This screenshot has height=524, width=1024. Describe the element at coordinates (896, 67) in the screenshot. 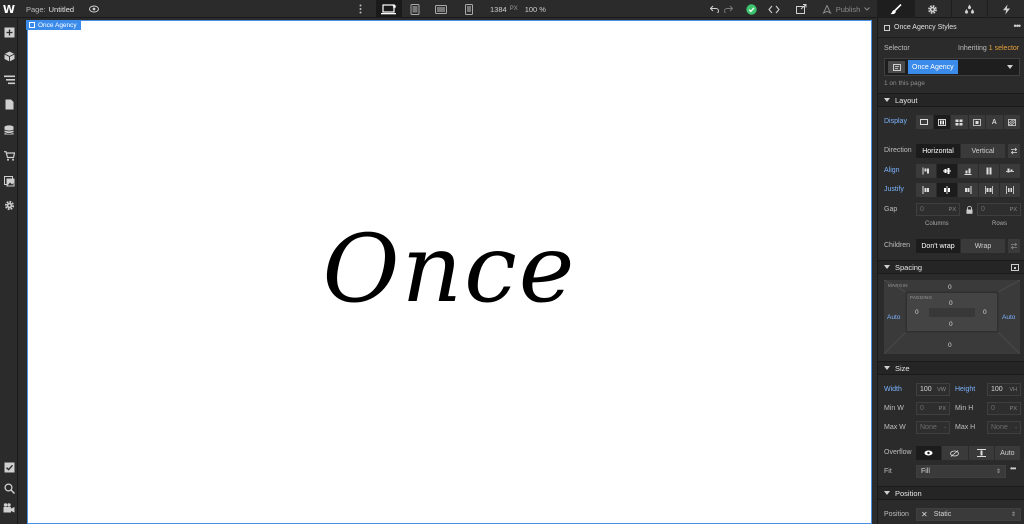

I see `selector-type-icon` at that location.